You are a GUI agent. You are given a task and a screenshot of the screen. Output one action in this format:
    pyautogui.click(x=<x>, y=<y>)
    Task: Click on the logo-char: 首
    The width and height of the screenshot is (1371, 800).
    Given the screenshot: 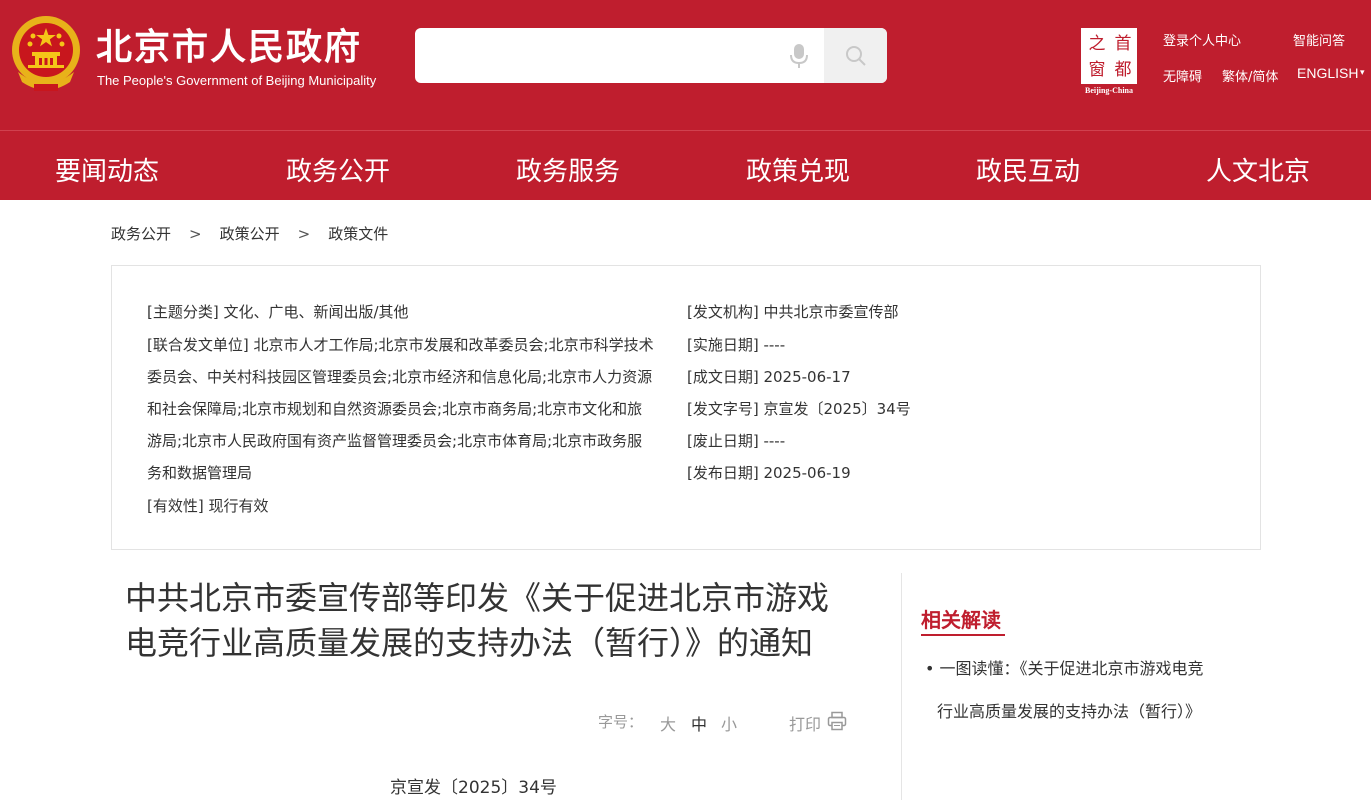 What is the action you would take?
    pyautogui.click(x=1123, y=44)
    